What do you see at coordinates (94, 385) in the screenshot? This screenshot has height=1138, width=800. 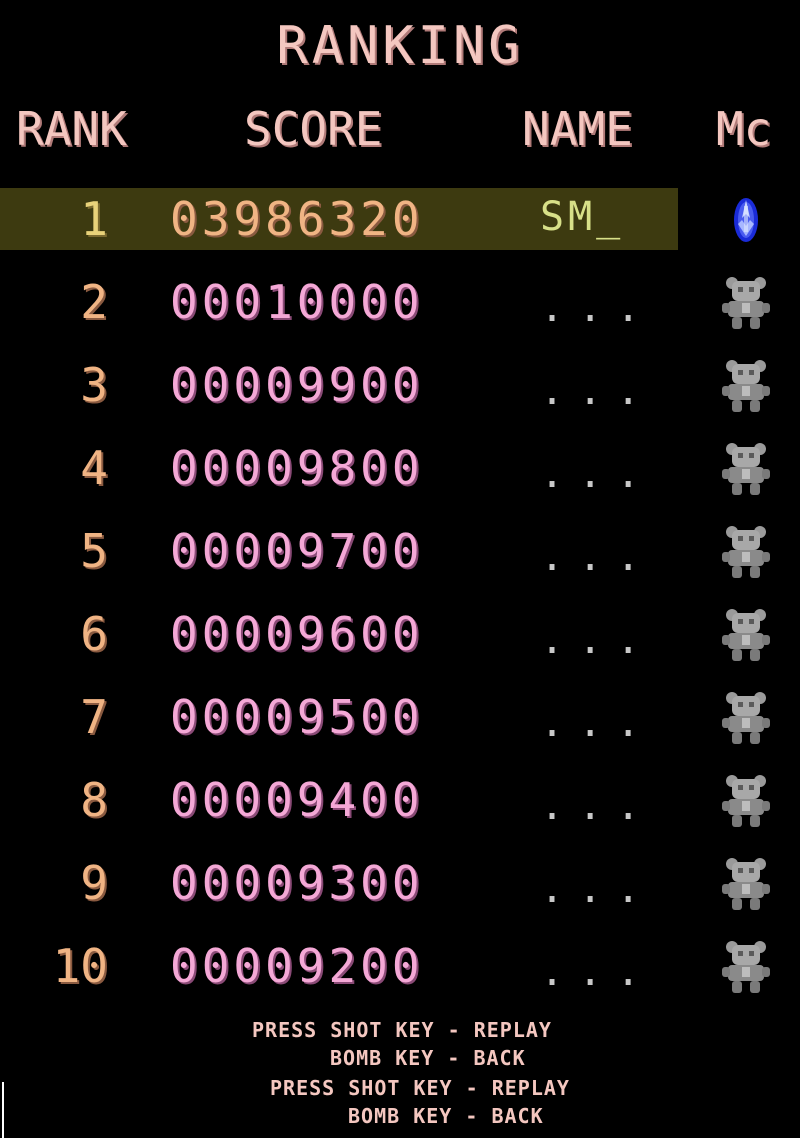 I see `row-rank: 3` at bounding box center [94, 385].